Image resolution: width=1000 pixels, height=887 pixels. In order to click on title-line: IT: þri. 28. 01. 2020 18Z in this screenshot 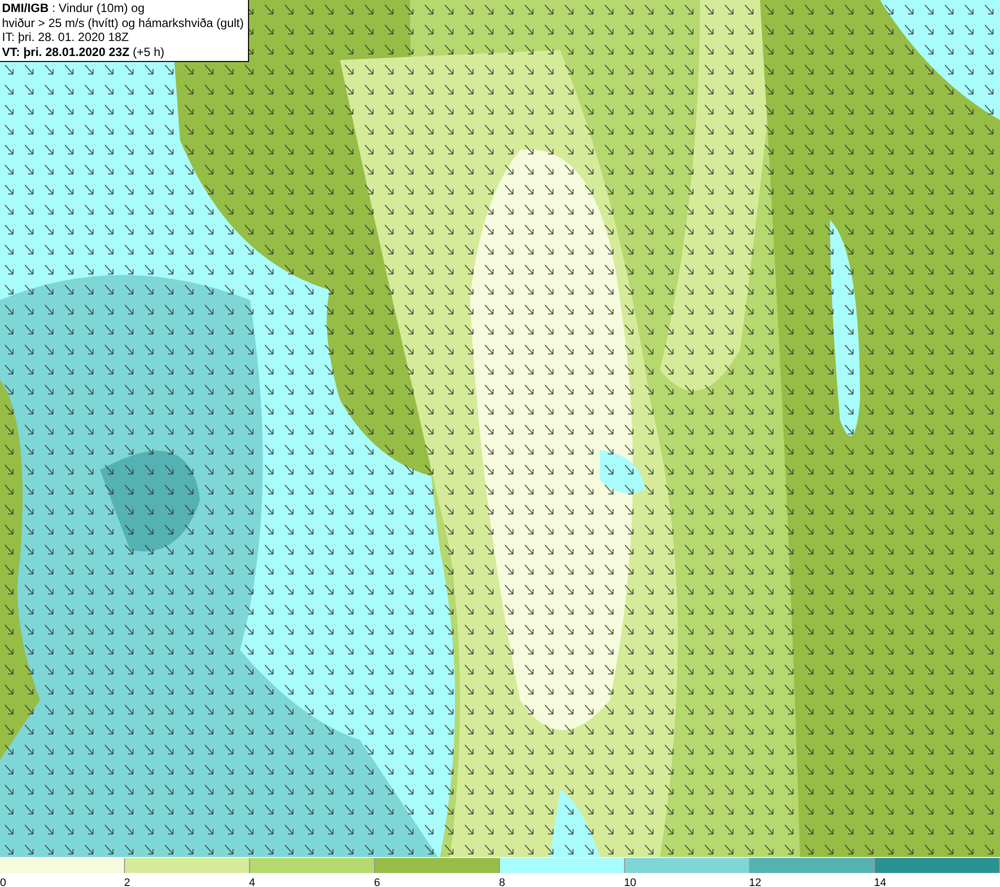, I will do `click(66, 37)`.